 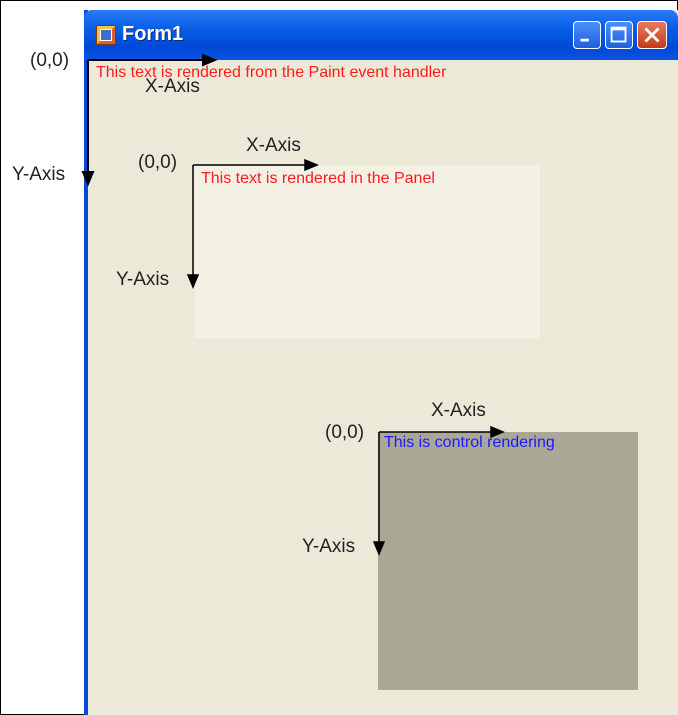 I want to click on form-x-axis-label: X-Axis, so click(x=172, y=86).